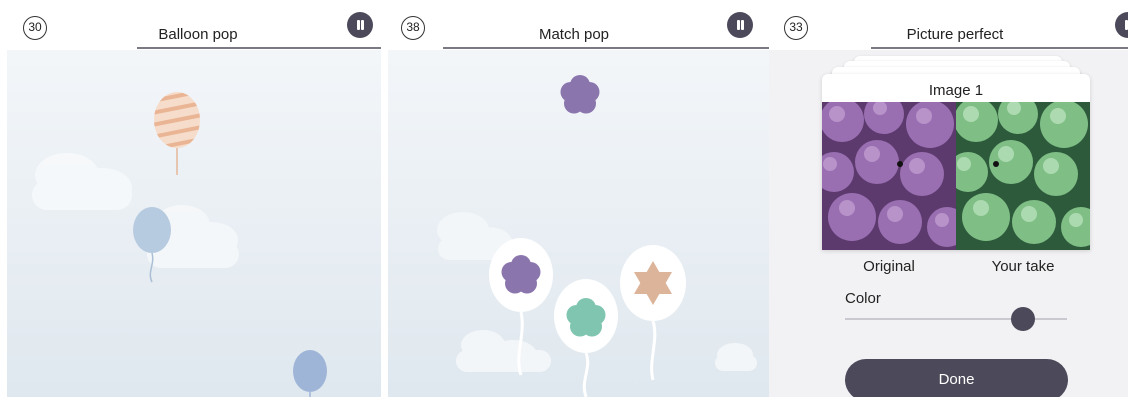 Image resolution: width=1128 pixels, height=397 pixels. What do you see at coordinates (956, 378) in the screenshot?
I see `done-button: Done` at bounding box center [956, 378].